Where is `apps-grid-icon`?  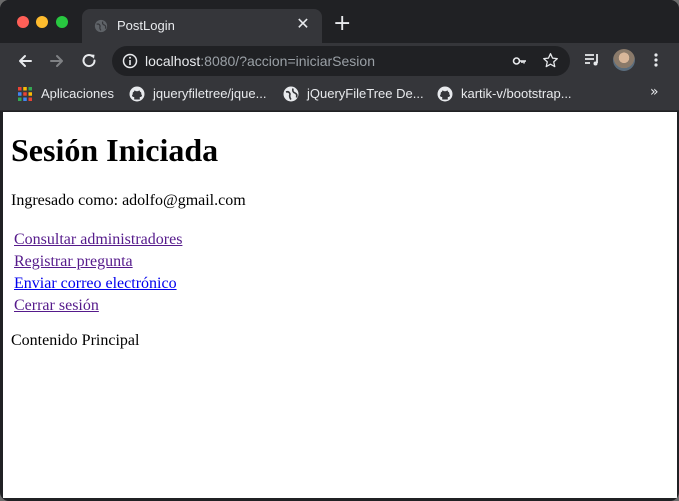 apps-grid-icon is located at coordinates (25, 94).